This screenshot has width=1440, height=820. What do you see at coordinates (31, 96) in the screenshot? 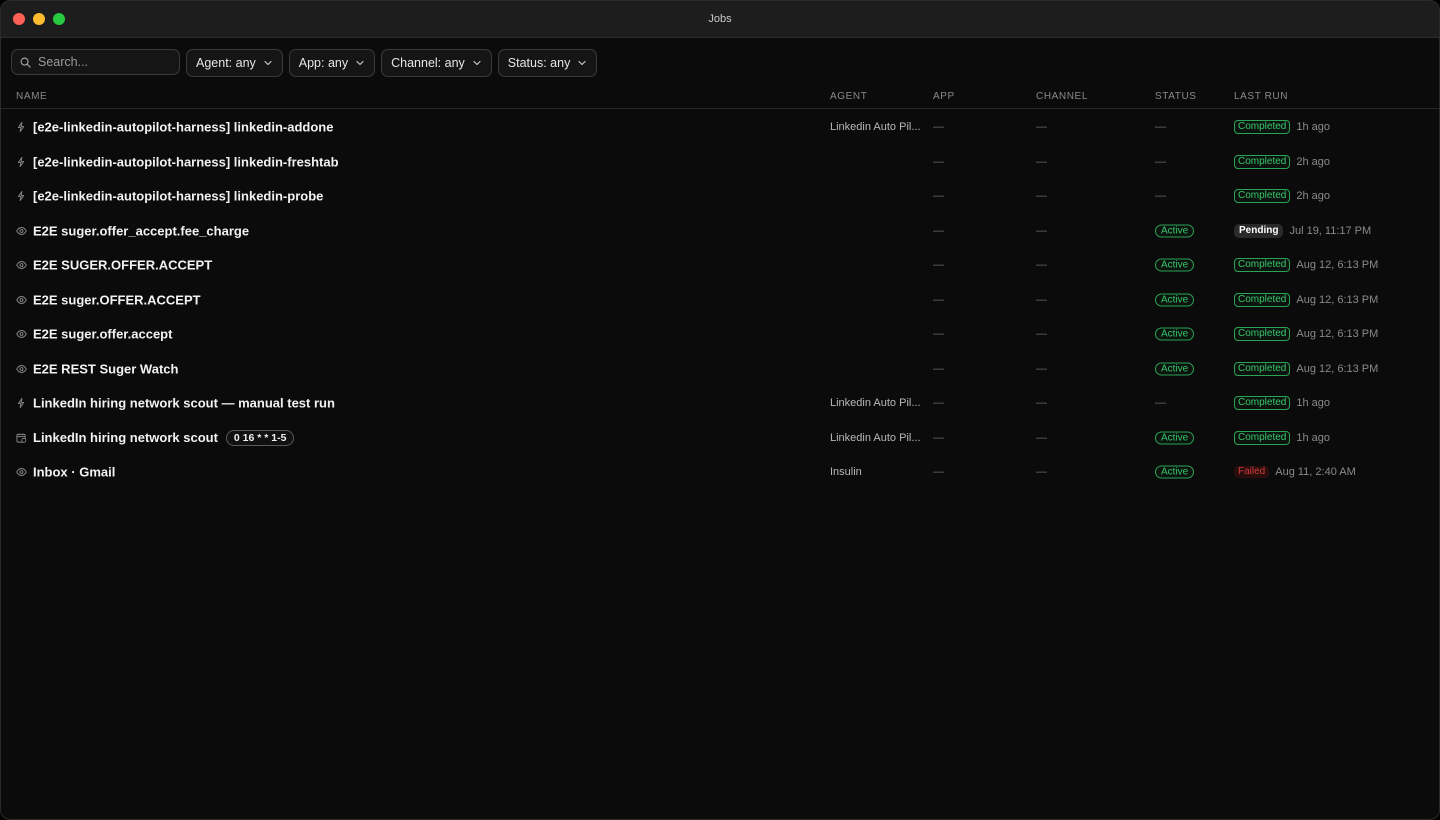
I see `column-header-name: NAME` at bounding box center [31, 96].